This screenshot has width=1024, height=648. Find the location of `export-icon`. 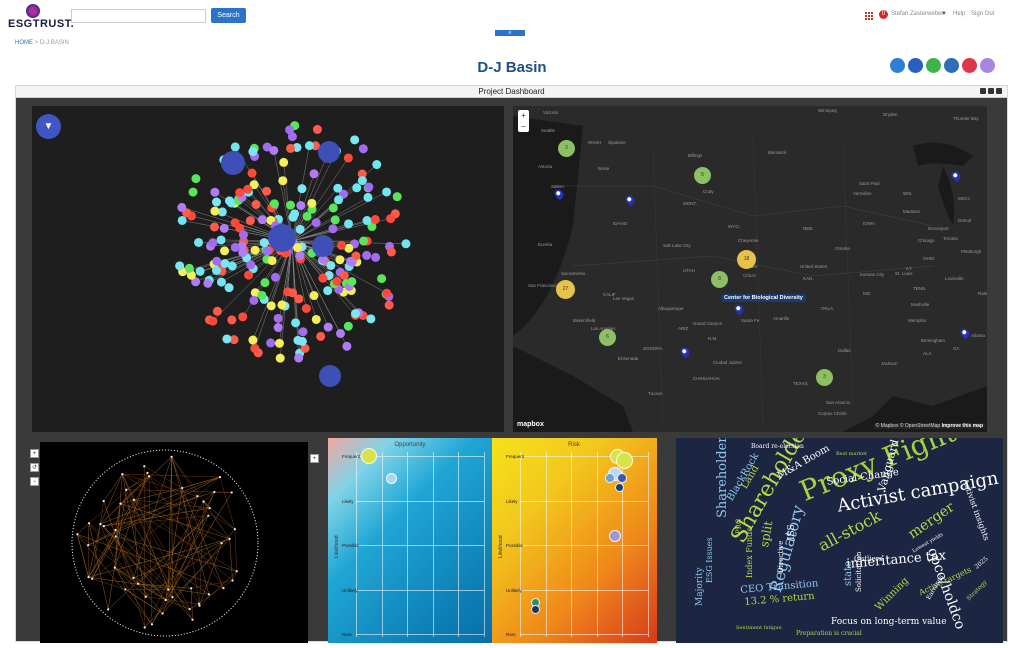

export-icon is located at coordinates (933, 65).